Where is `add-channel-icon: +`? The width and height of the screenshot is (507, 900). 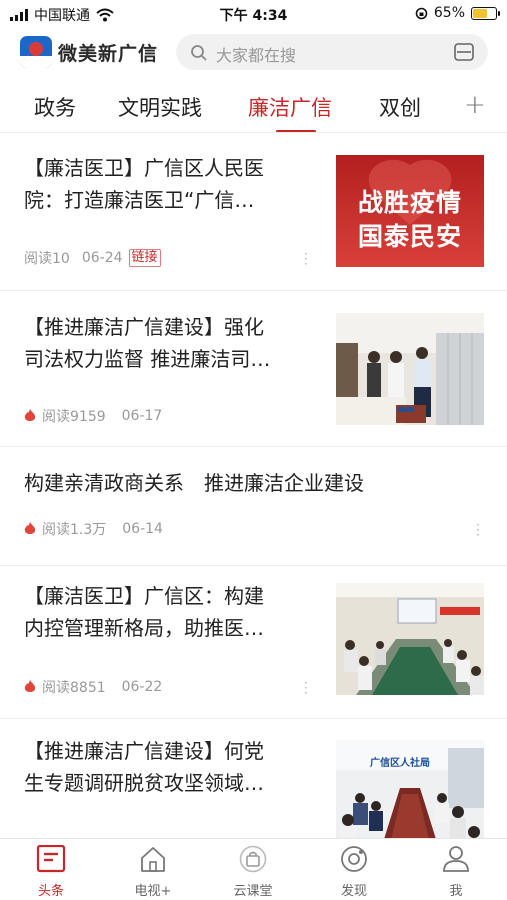 add-channel-icon: + is located at coordinates (475, 105).